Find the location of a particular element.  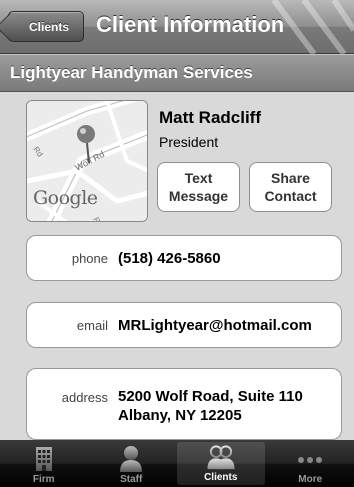

text-message-label-line2: Message is located at coordinates (198, 196).